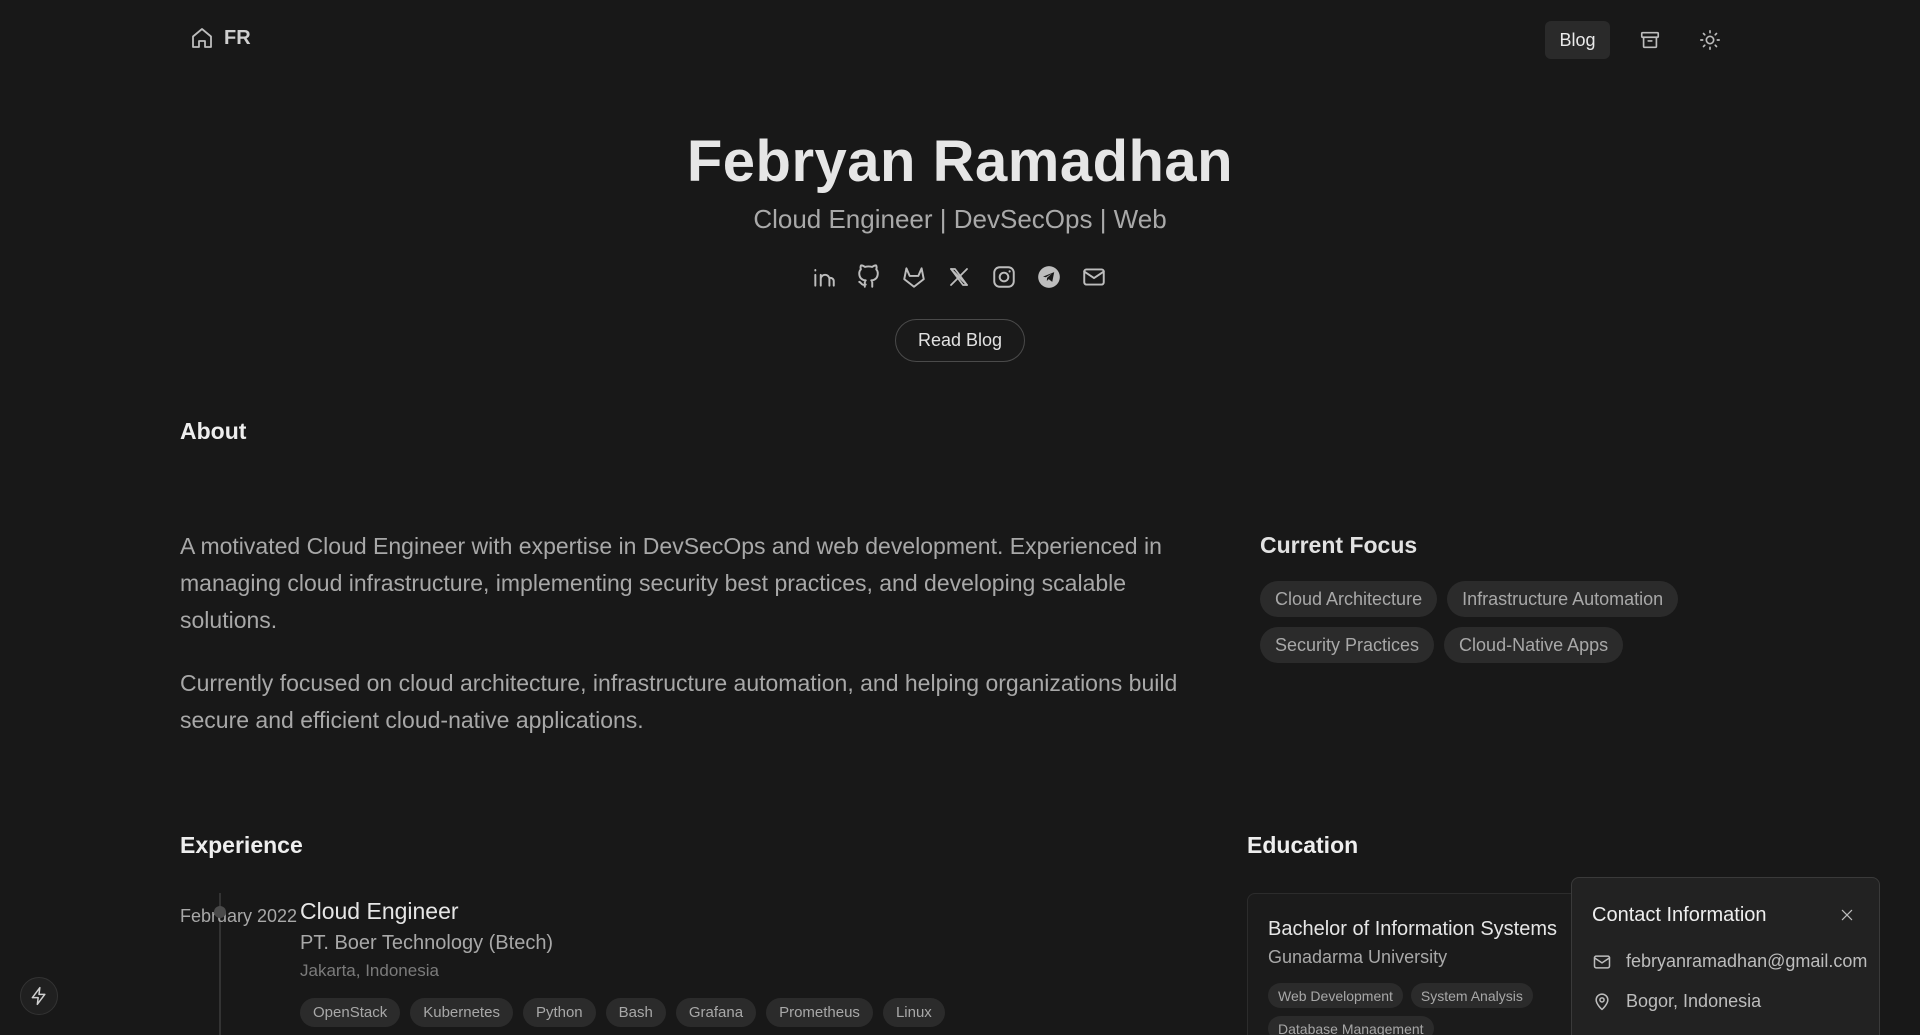 This screenshot has width=1920, height=1035. I want to click on experience-role: Cloud Engineer, so click(379, 911).